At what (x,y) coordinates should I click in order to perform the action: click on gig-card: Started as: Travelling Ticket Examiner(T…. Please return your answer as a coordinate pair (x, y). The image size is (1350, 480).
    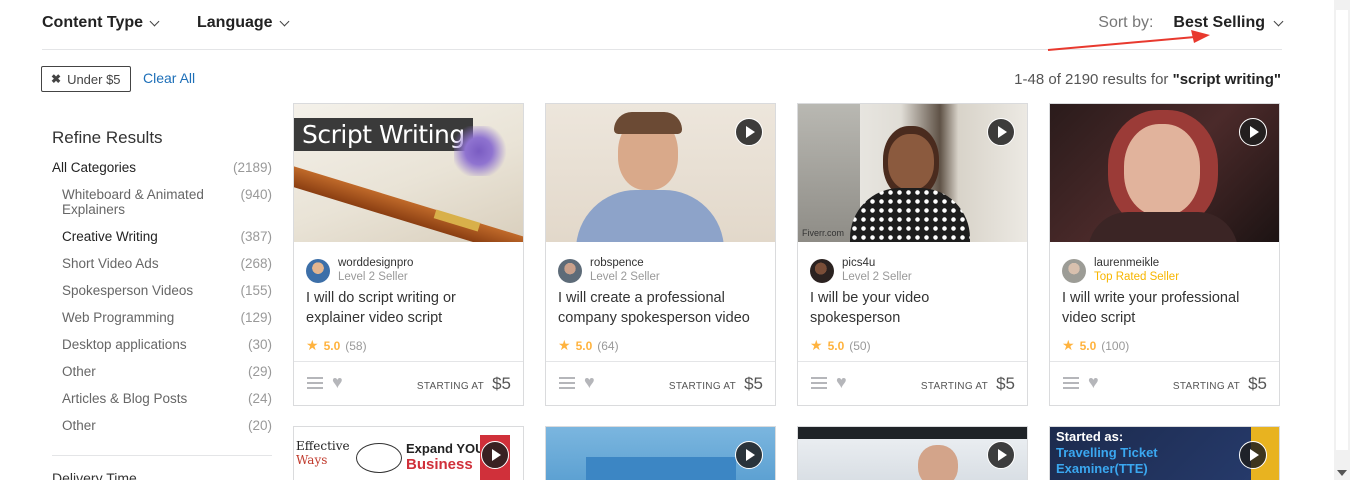
    Looking at the image, I should click on (1164, 453).